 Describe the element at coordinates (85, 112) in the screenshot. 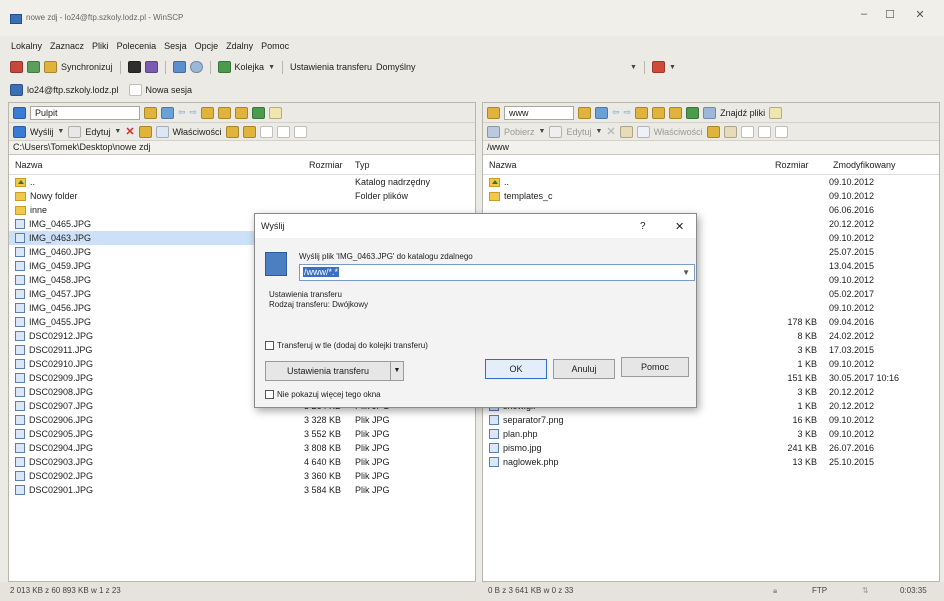

I see `local-drive-select: Pulpit` at that location.